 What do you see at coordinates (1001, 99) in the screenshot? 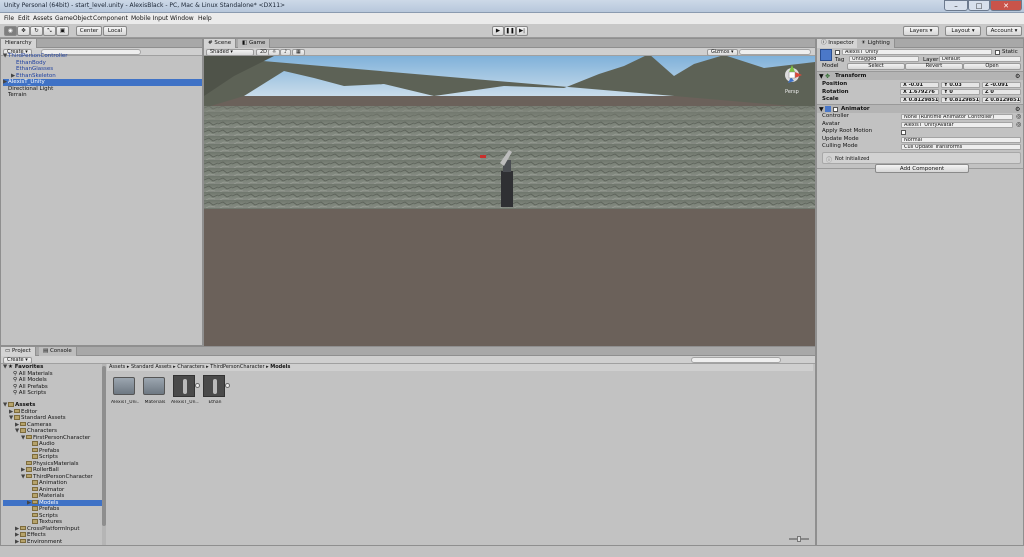
I see `scale-z-field: Z 0.8129851` at bounding box center [1001, 99].